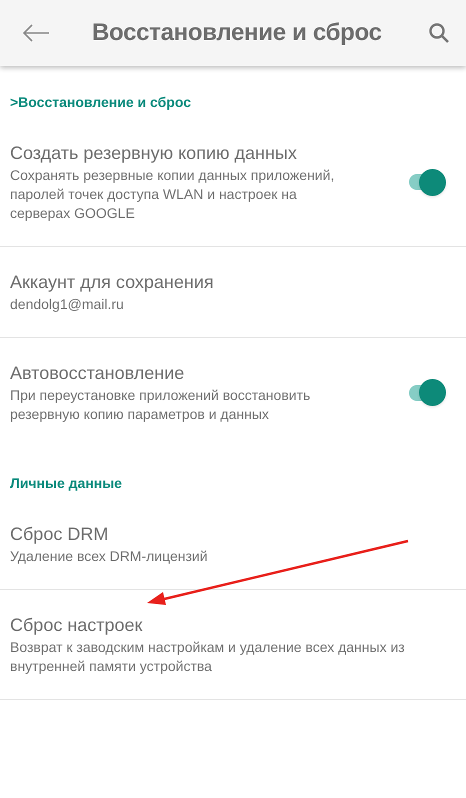 This screenshot has height=798, width=466. What do you see at coordinates (36, 33) in the screenshot?
I see `back-arrow-icon` at bounding box center [36, 33].